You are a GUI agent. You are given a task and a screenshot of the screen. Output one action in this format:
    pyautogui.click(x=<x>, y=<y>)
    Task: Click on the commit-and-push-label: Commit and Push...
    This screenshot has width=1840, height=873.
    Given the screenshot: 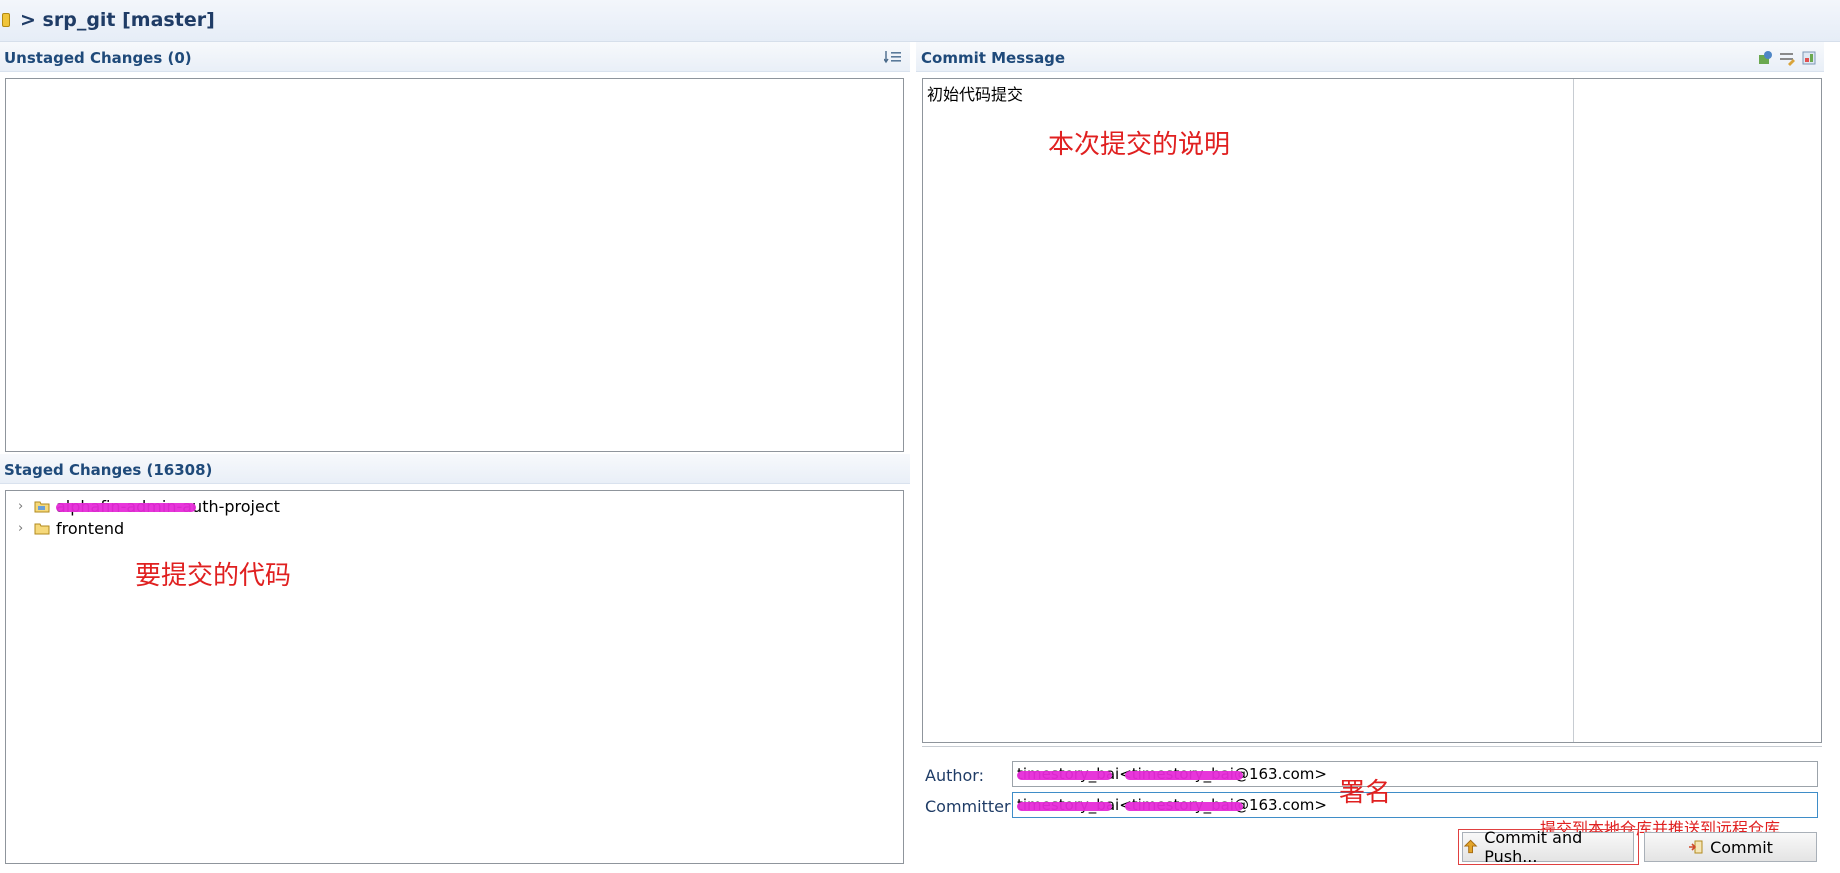 What is the action you would take?
    pyautogui.click(x=1533, y=847)
    